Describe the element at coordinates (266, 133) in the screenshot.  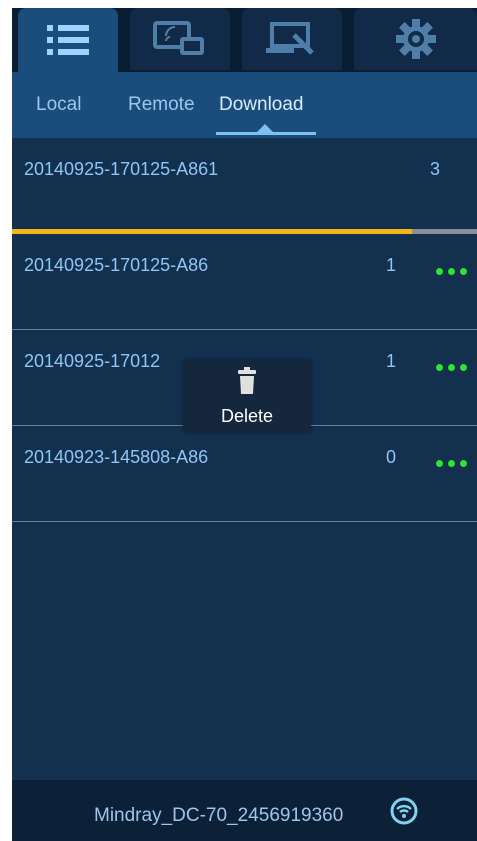
I see `active-tab-indicator` at that location.